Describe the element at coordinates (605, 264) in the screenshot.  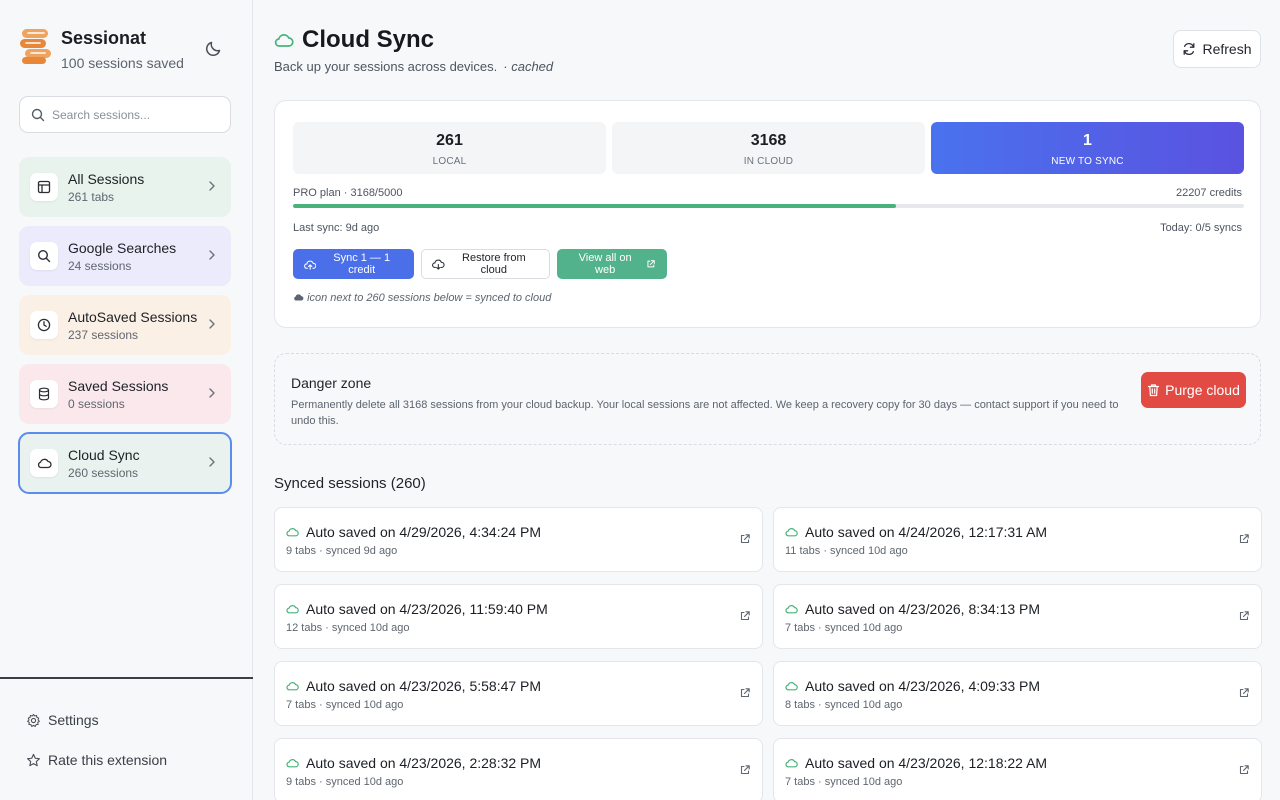
I see `view-web-label: View all on web` at that location.